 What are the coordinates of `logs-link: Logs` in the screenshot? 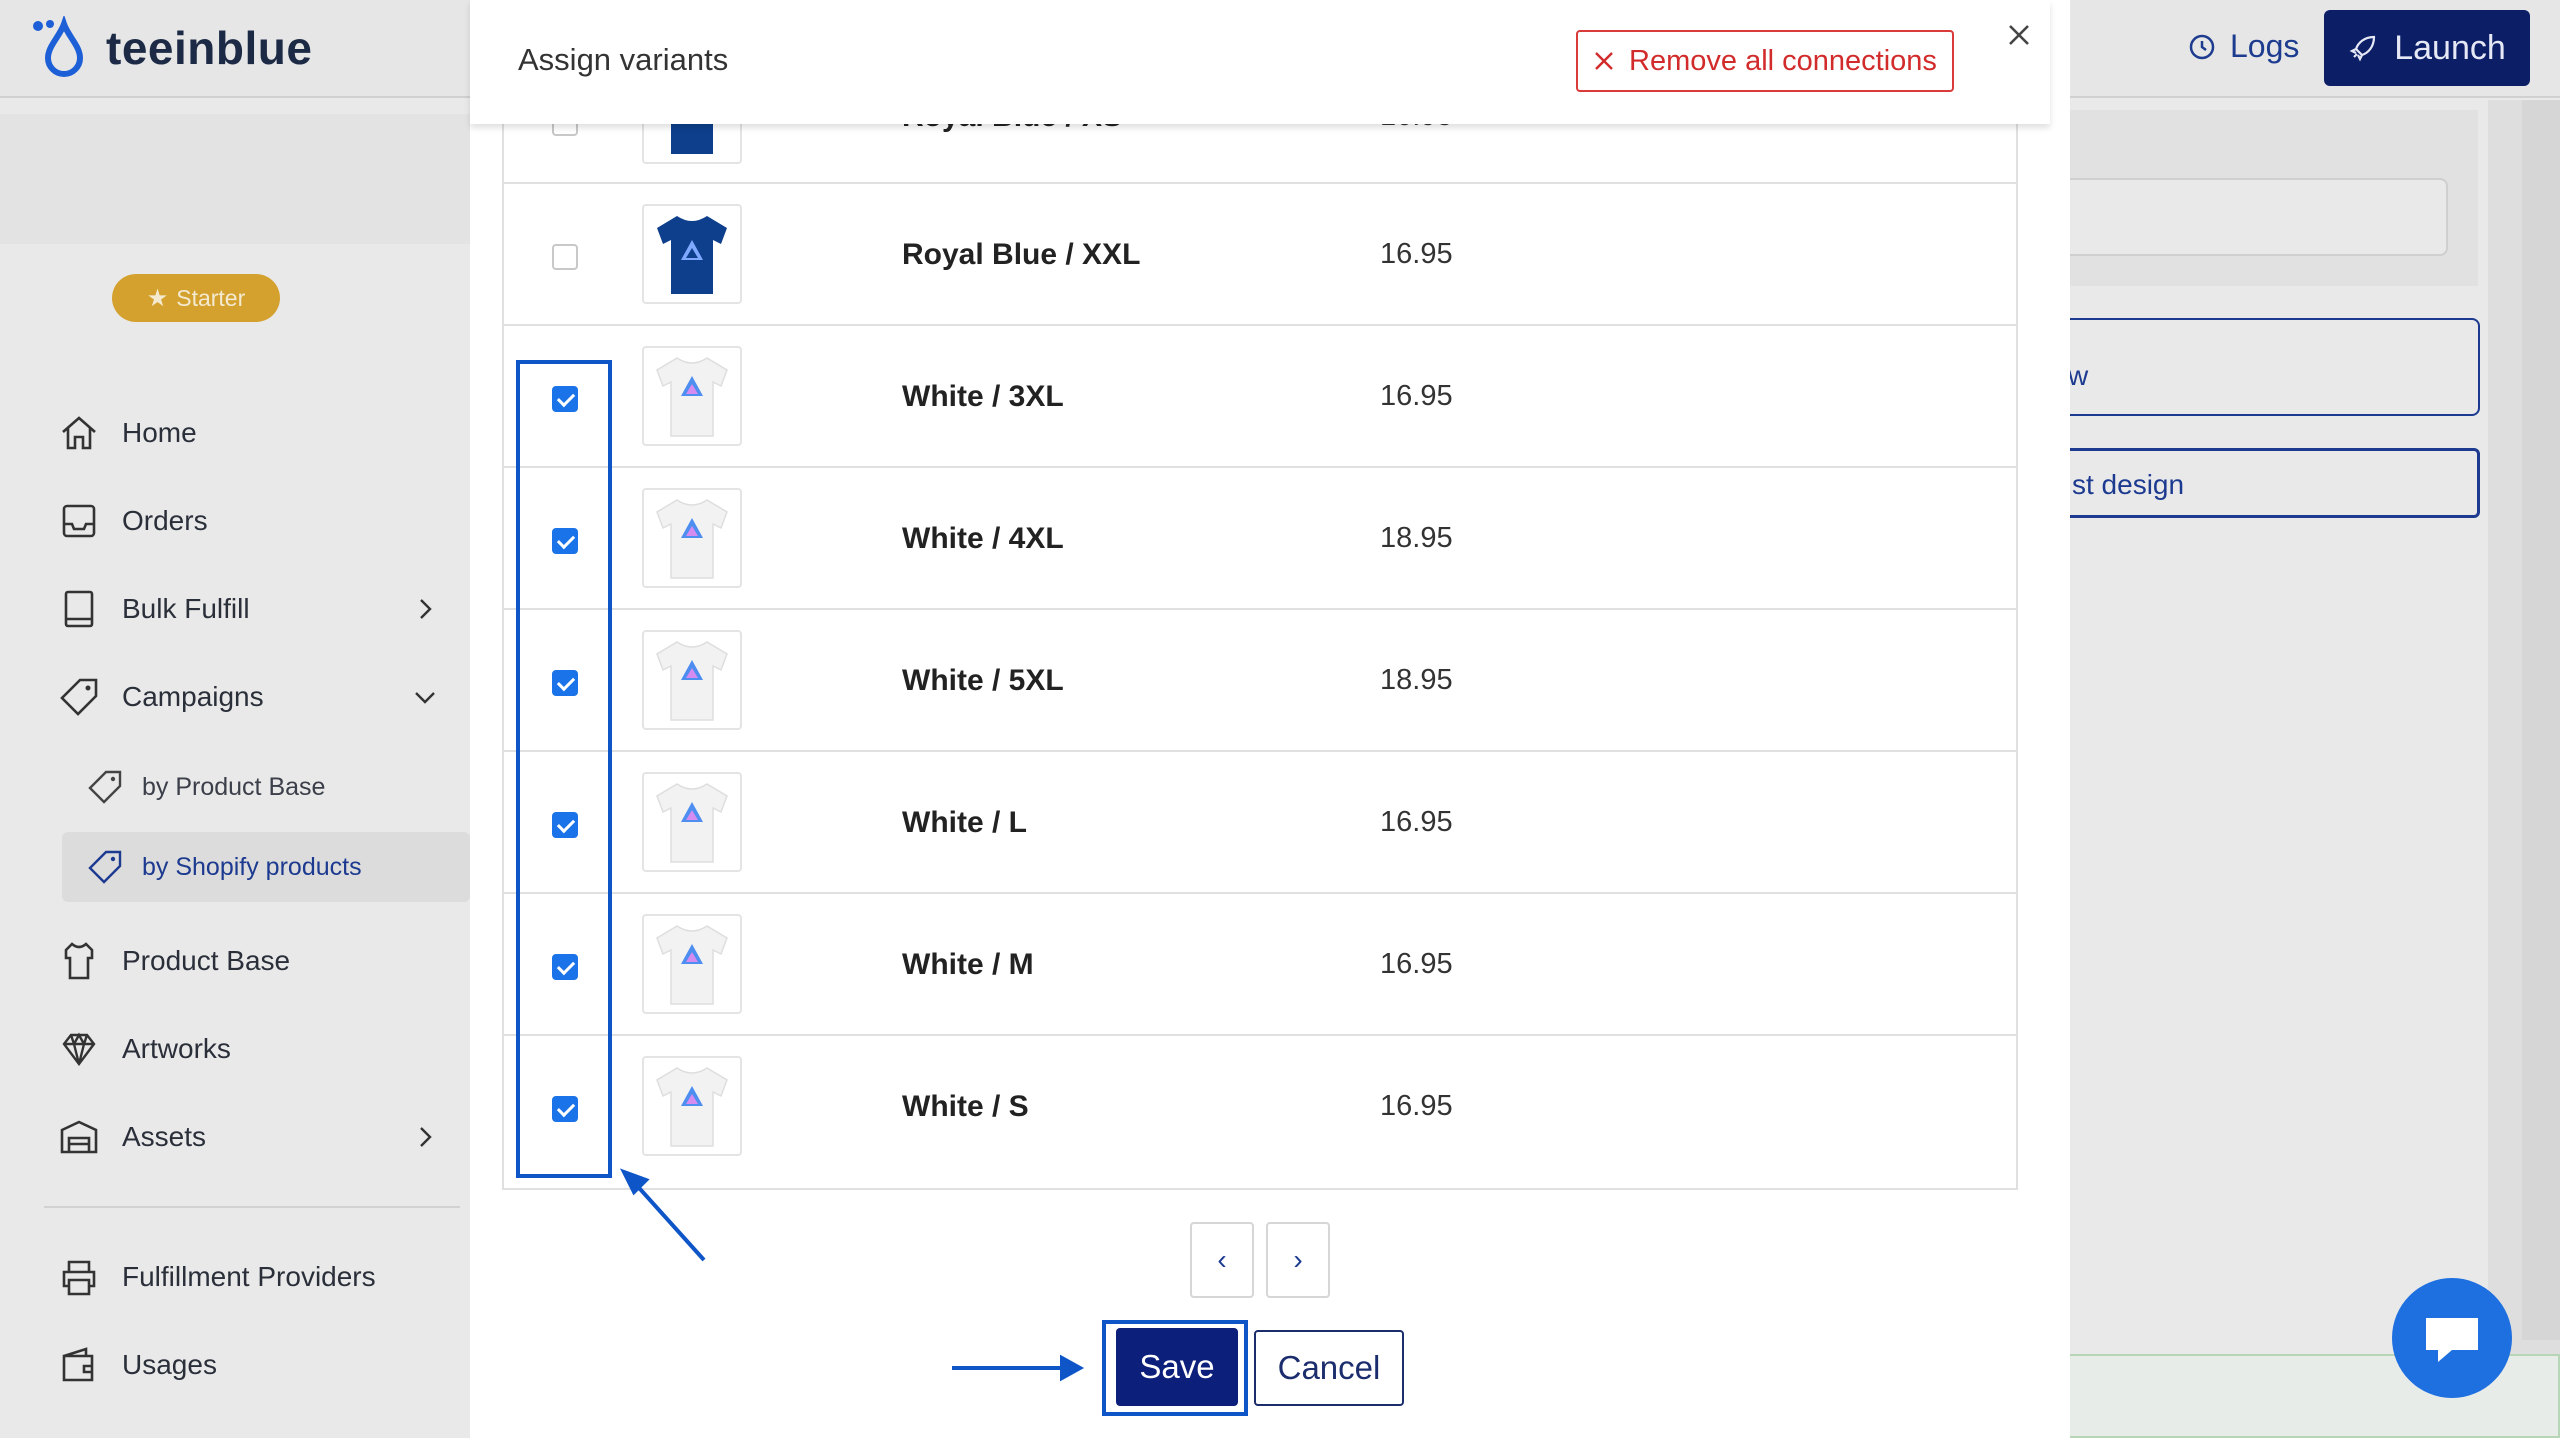 It's located at (2243, 46).